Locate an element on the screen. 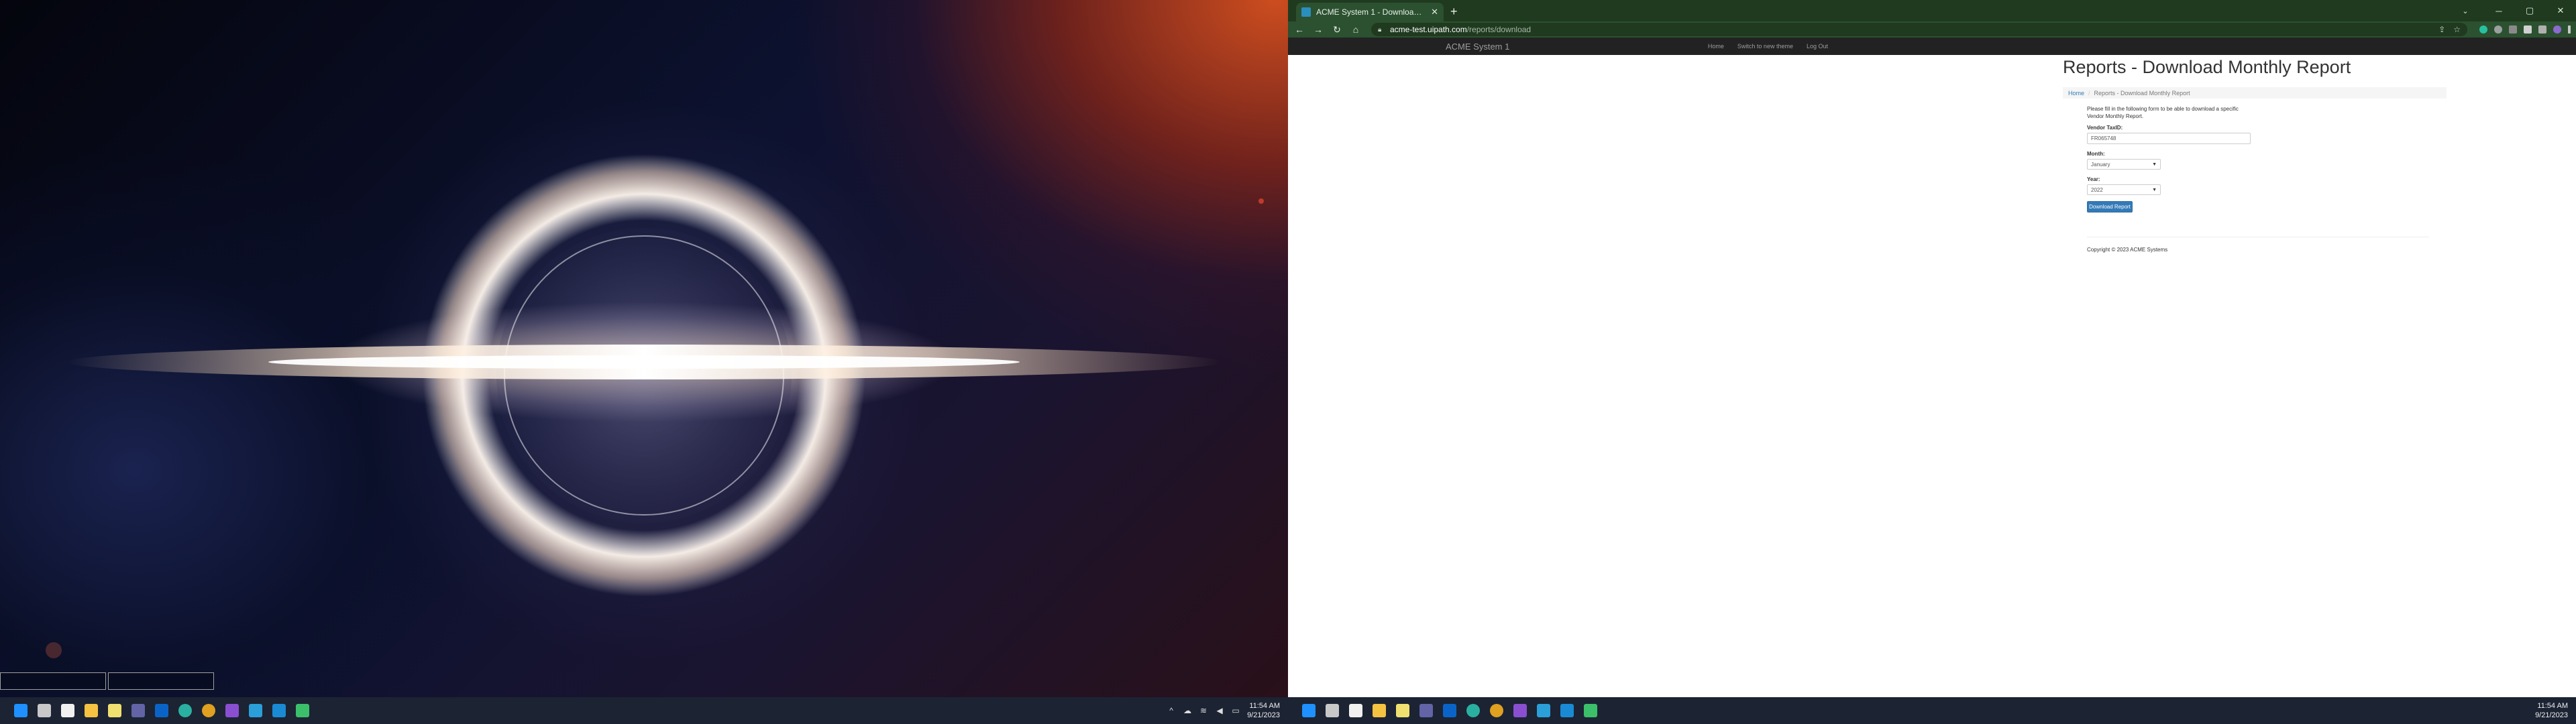 The image size is (2576, 724). month-select: January ▼ is located at coordinates (2124, 164).